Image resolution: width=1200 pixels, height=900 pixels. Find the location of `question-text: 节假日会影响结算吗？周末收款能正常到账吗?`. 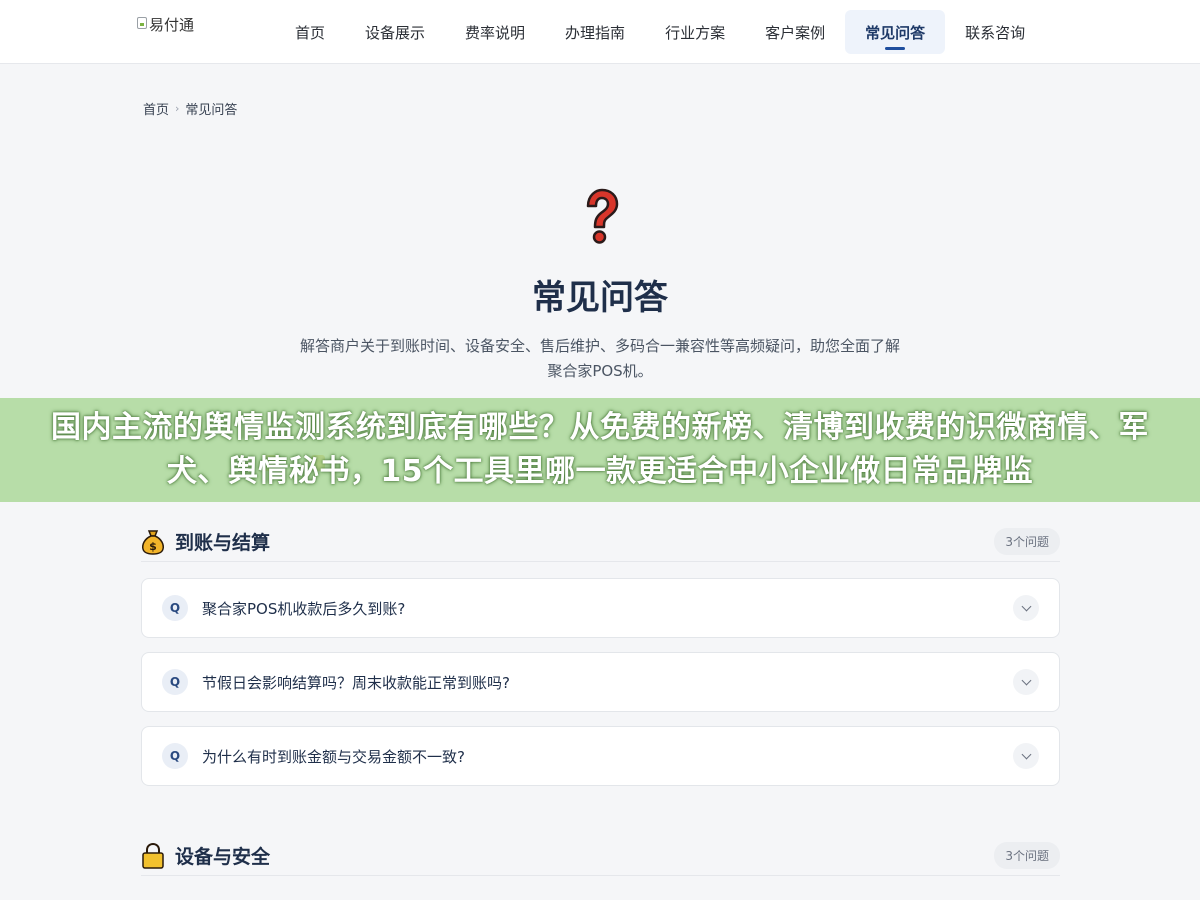

question-text: 节假日会影响结算吗？周末收款能正常到账吗? is located at coordinates (356, 682).